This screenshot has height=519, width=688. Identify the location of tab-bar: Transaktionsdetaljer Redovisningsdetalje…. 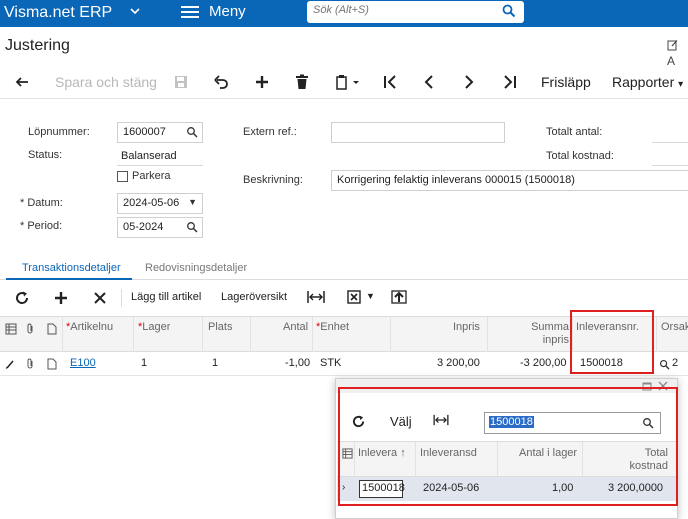
(344, 269).